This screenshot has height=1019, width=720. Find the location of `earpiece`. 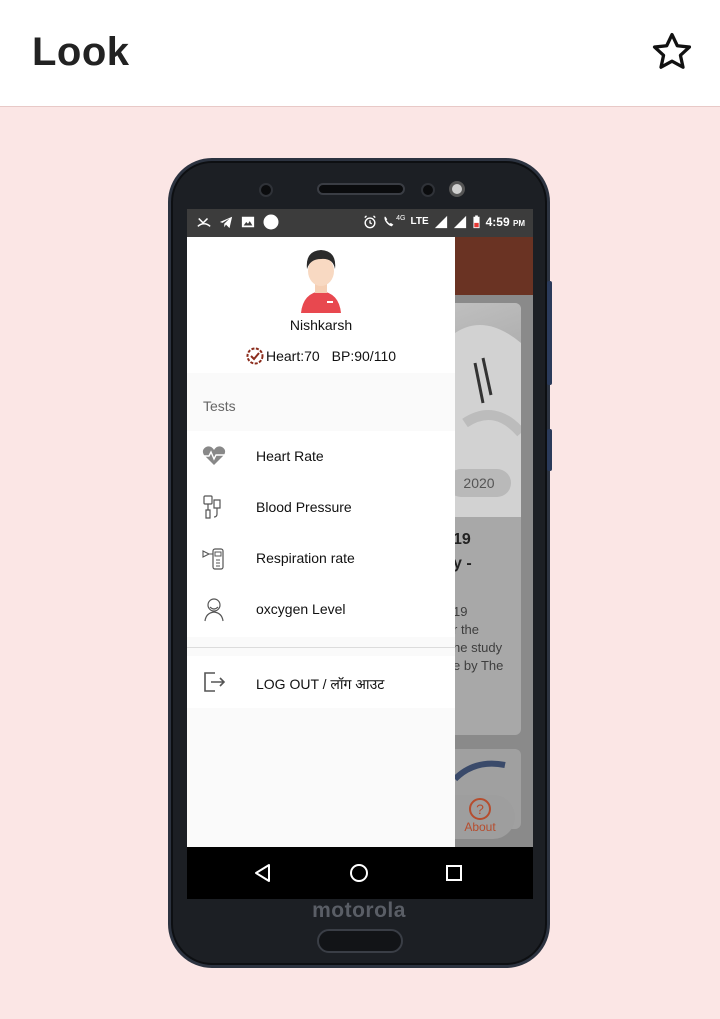

earpiece is located at coordinates (361, 189).